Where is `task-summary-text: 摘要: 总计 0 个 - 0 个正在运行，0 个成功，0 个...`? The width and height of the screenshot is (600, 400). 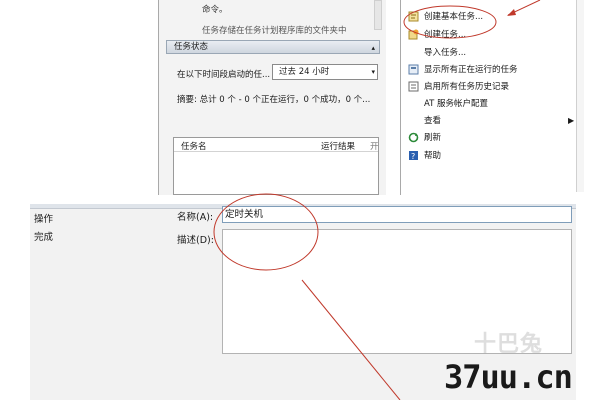
task-summary-text: 摘要: 总计 0 个 - 0 个正在运行，0 个成功，0 个... is located at coordinates (274, 100).